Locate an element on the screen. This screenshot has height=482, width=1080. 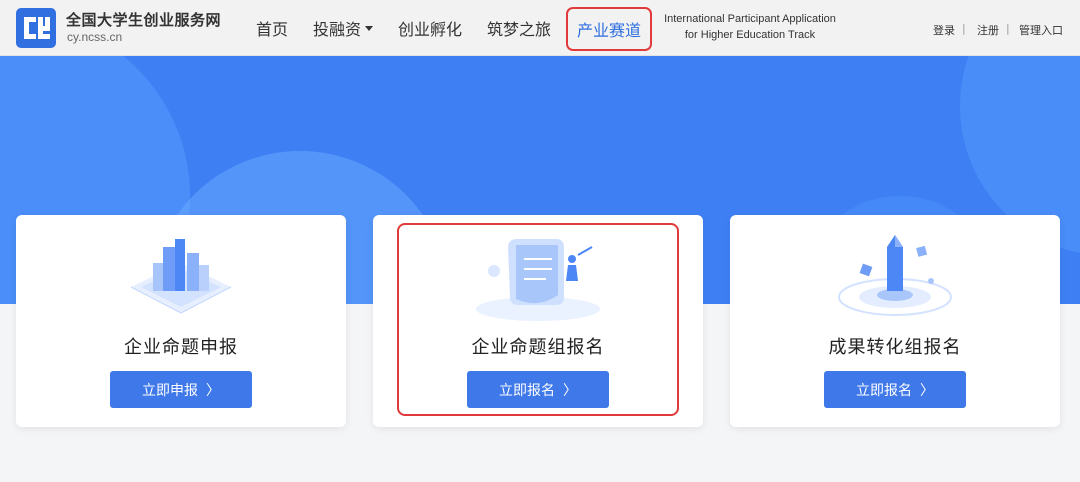
apply-now-button: 立即申报〉 is located at coordinates (181, 389).